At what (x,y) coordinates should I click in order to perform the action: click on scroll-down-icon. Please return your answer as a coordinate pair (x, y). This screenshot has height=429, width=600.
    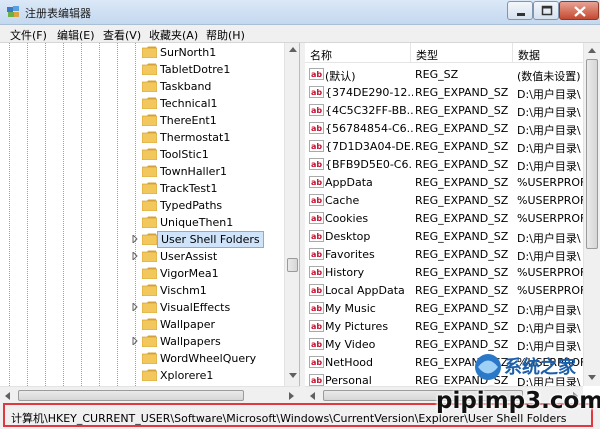
    Looking at the image, I should click on (293, 375).